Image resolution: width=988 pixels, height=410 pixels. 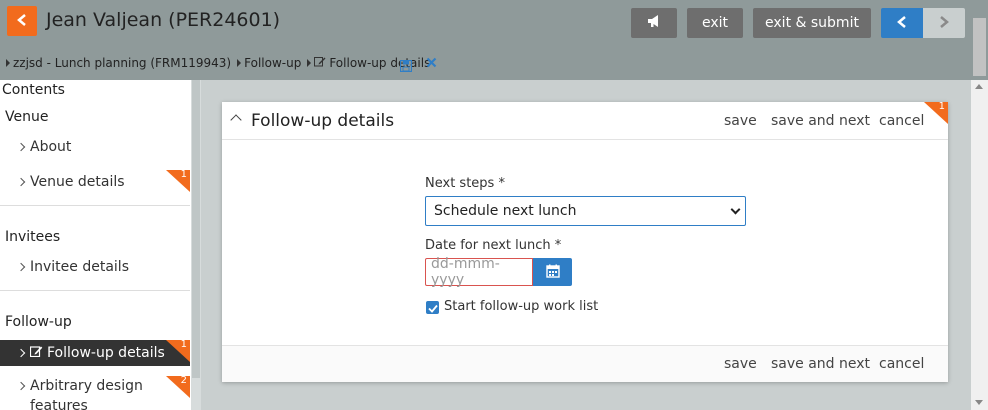 What do you see at coordinates (236, 120) in the screenshot?
I see `collapse-icon` at bounding box center [236, 120].